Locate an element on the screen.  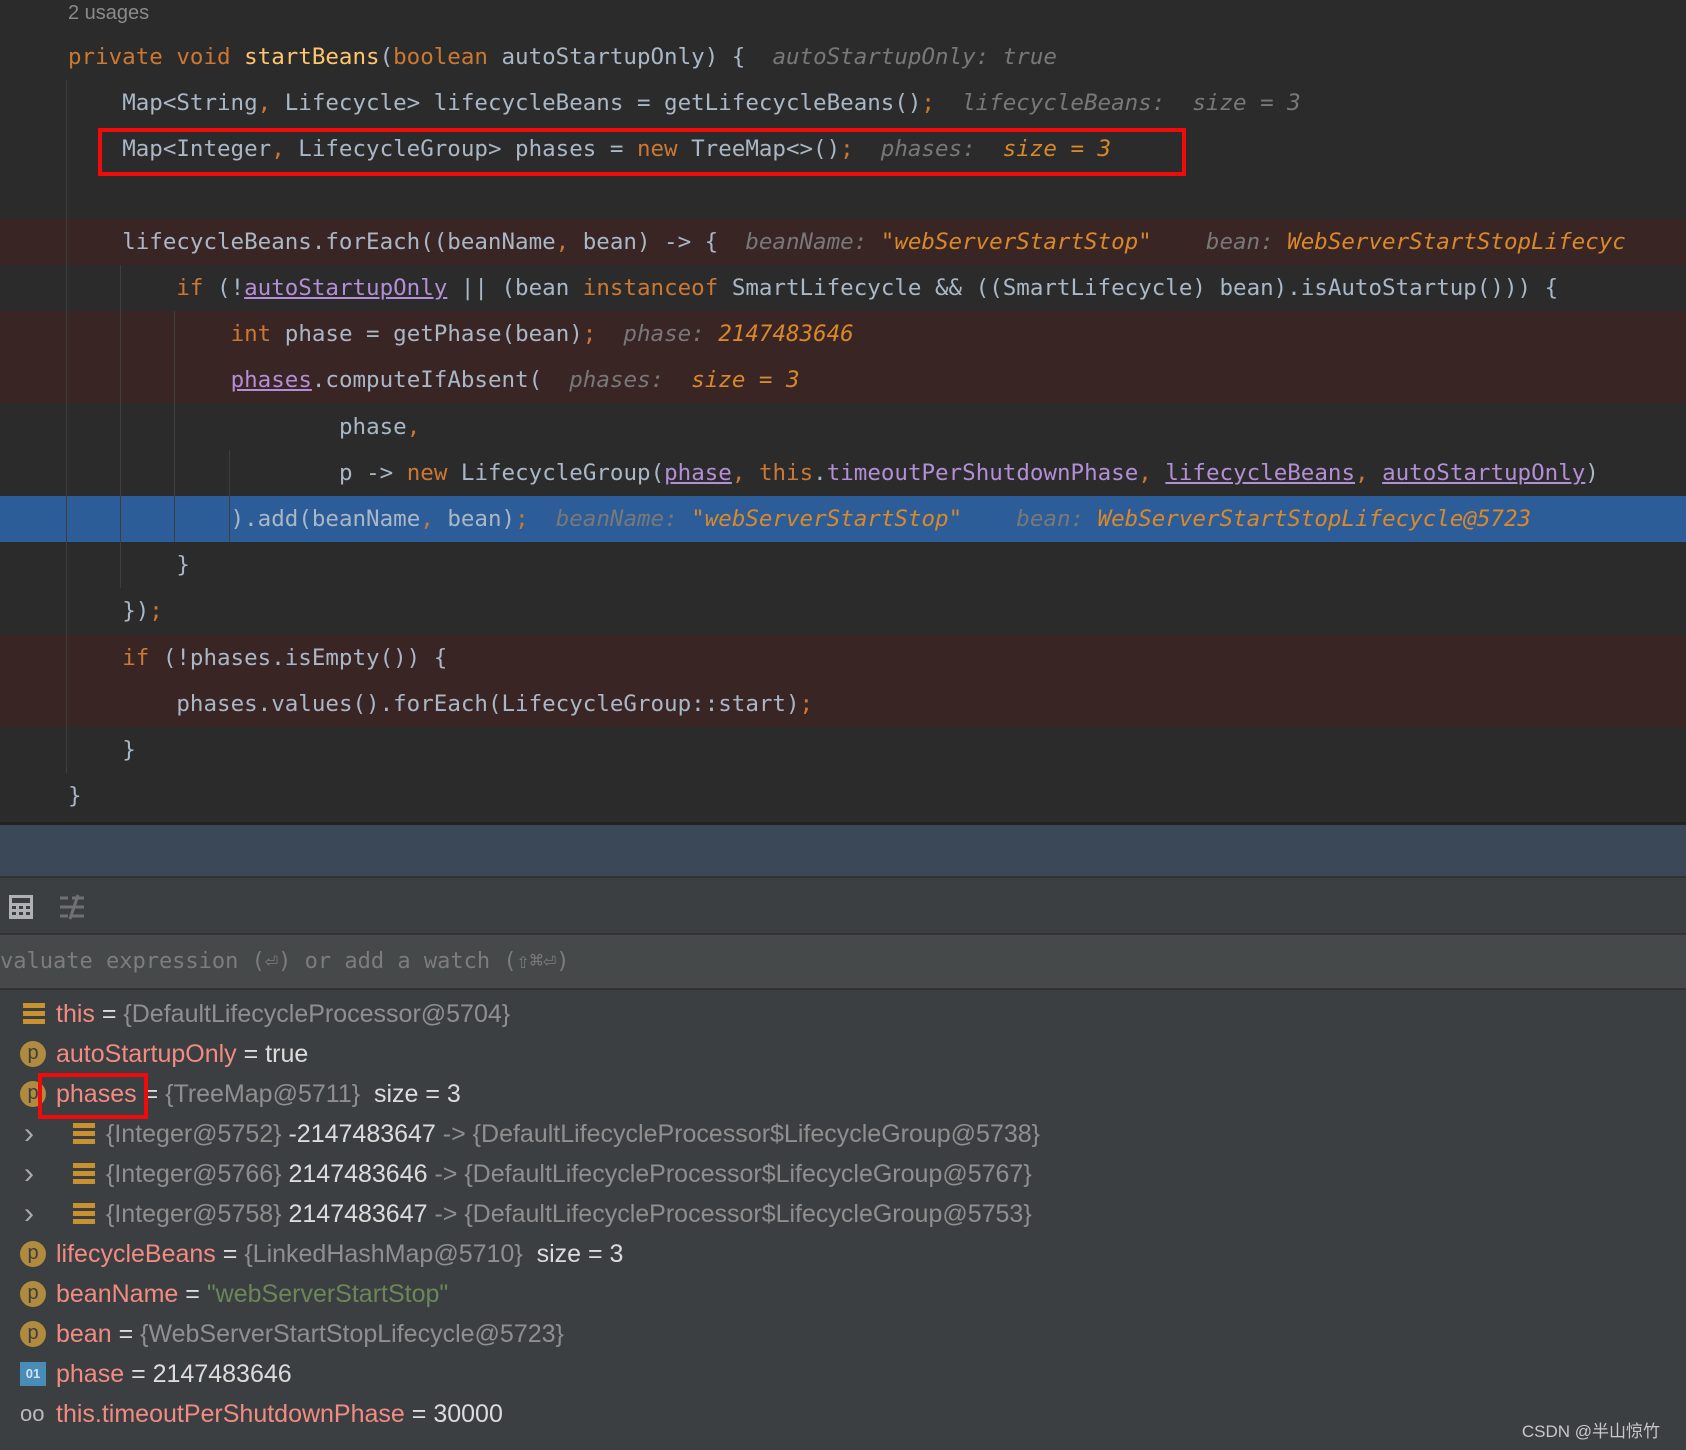
variable-value: {WebServerStartStopLifecycle@5723} is located at coordinates (352, 1334).